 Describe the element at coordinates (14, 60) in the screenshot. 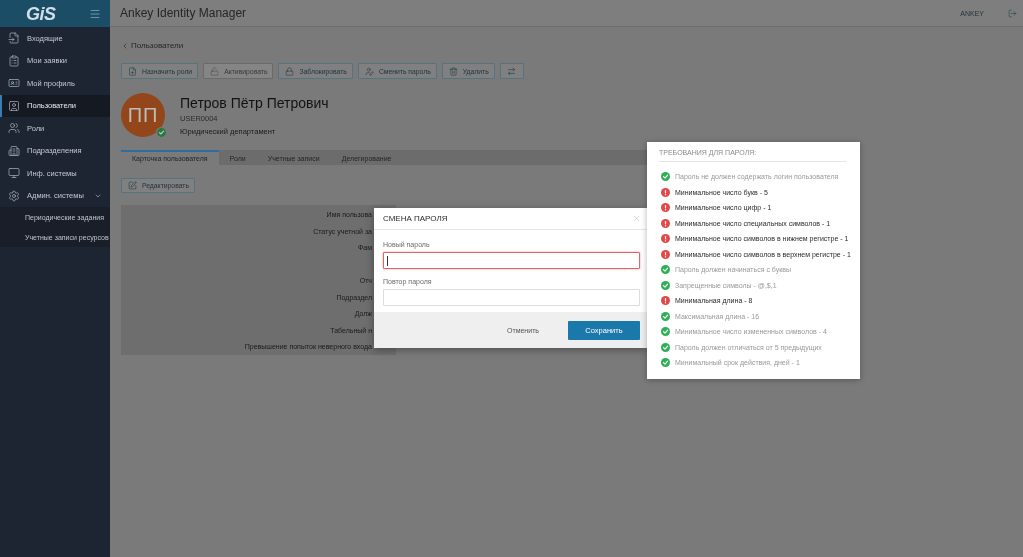

I see `clipboard-list-icon` at that location.